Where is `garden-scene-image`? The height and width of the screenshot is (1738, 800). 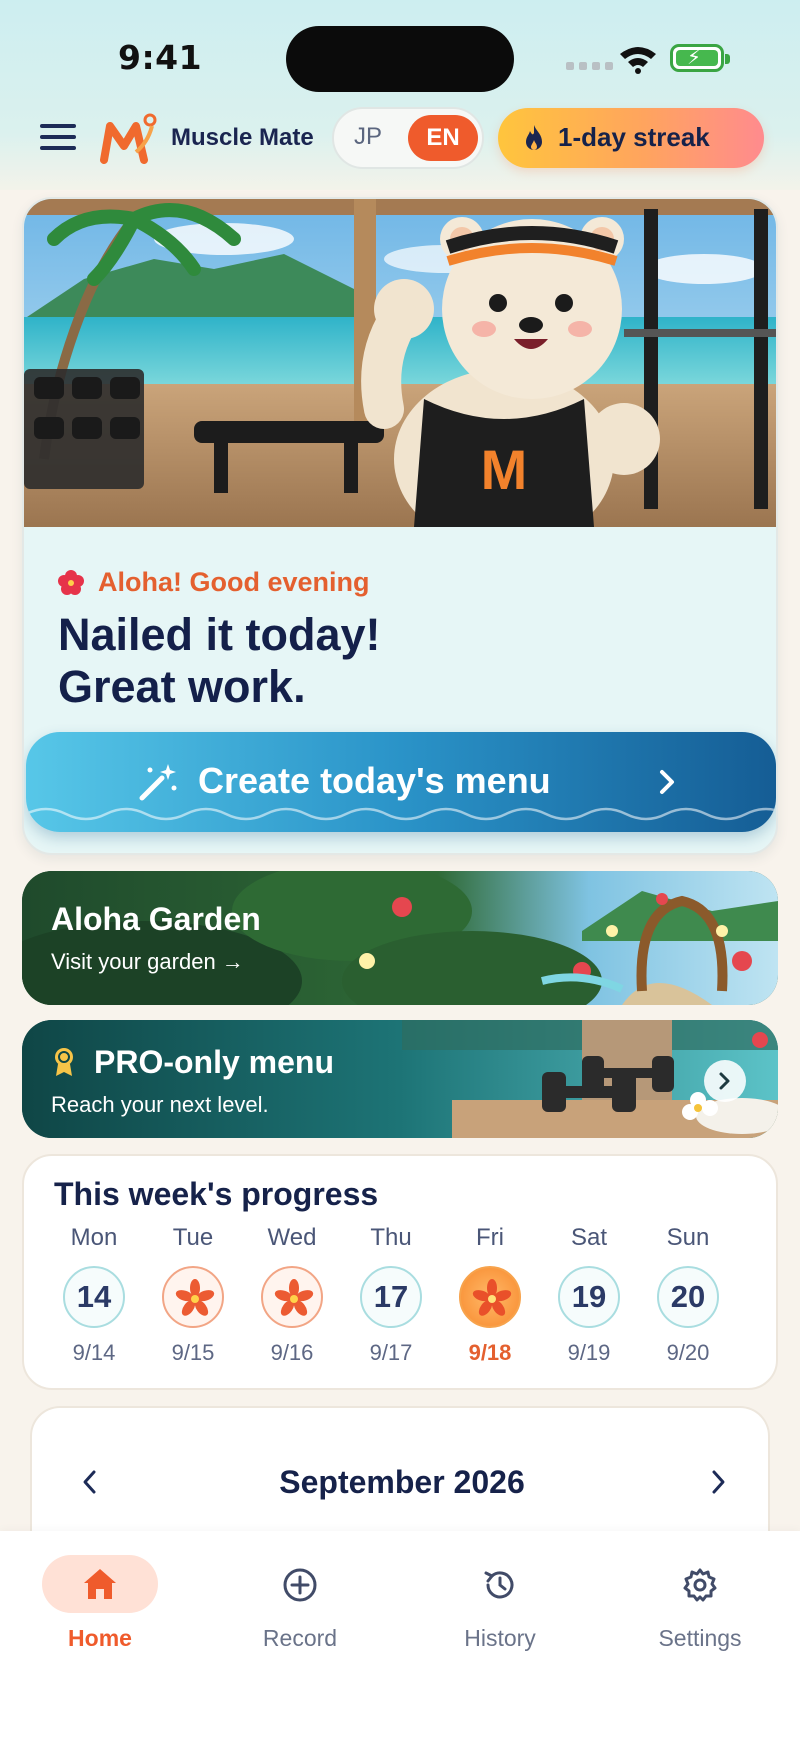
garden-scene-image is located at coordinates (400, 938).